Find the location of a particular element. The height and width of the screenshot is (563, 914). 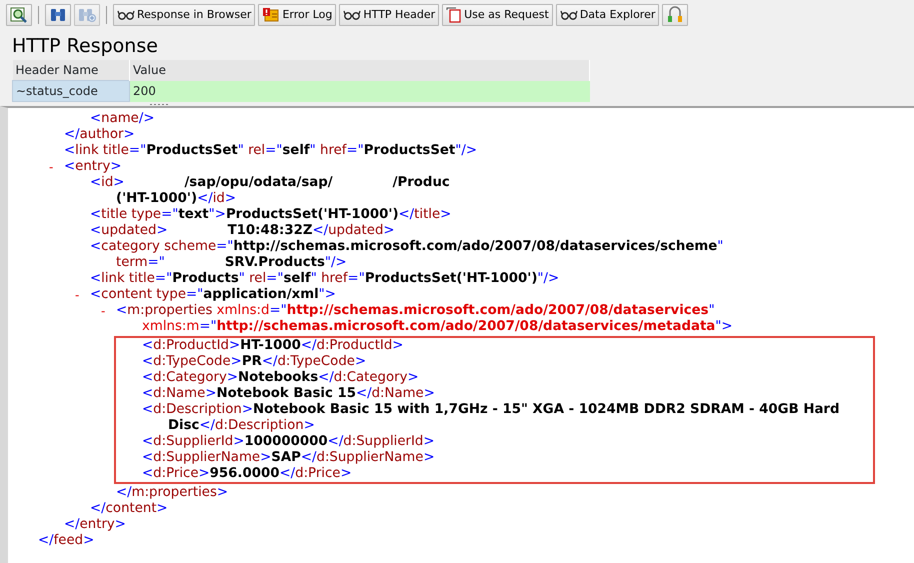

xml-line: </feed> is located at coordinates (66, 541).